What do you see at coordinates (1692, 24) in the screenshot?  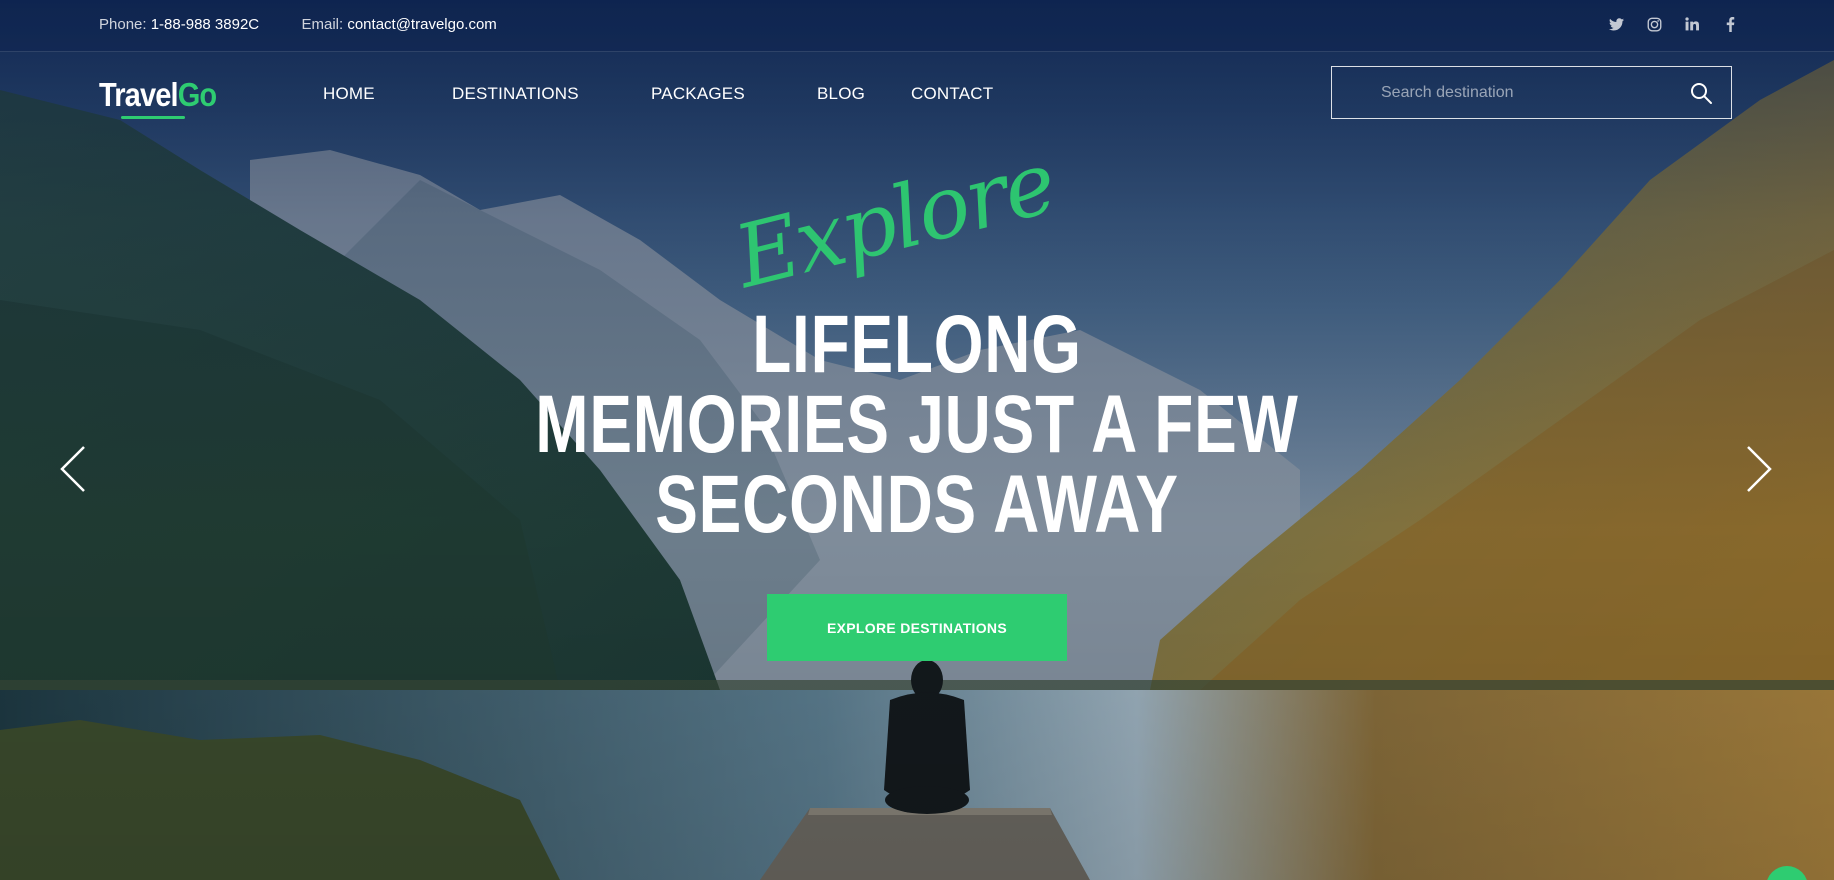 I see `linkedin-icon` at bounding box center [1692, 24].